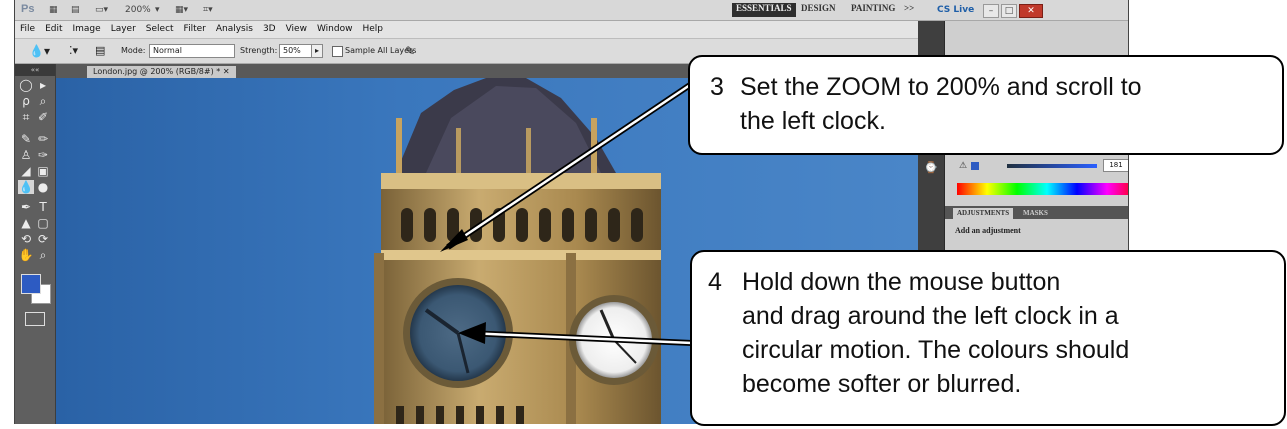 The height and width of the screenshot is (429, 1287). I want to click on workspace-design: DESIGN, so click(818, 10).